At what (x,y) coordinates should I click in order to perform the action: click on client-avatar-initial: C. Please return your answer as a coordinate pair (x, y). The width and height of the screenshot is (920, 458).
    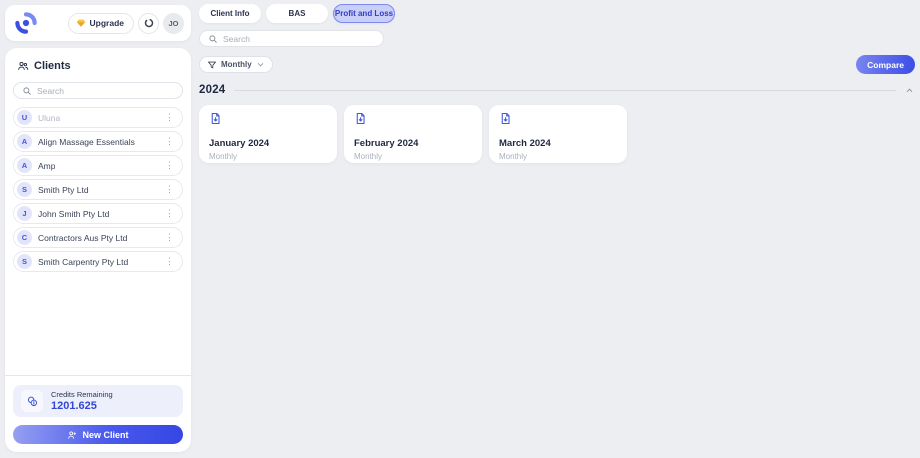
    Looking at the image, I should click on (24, 237).